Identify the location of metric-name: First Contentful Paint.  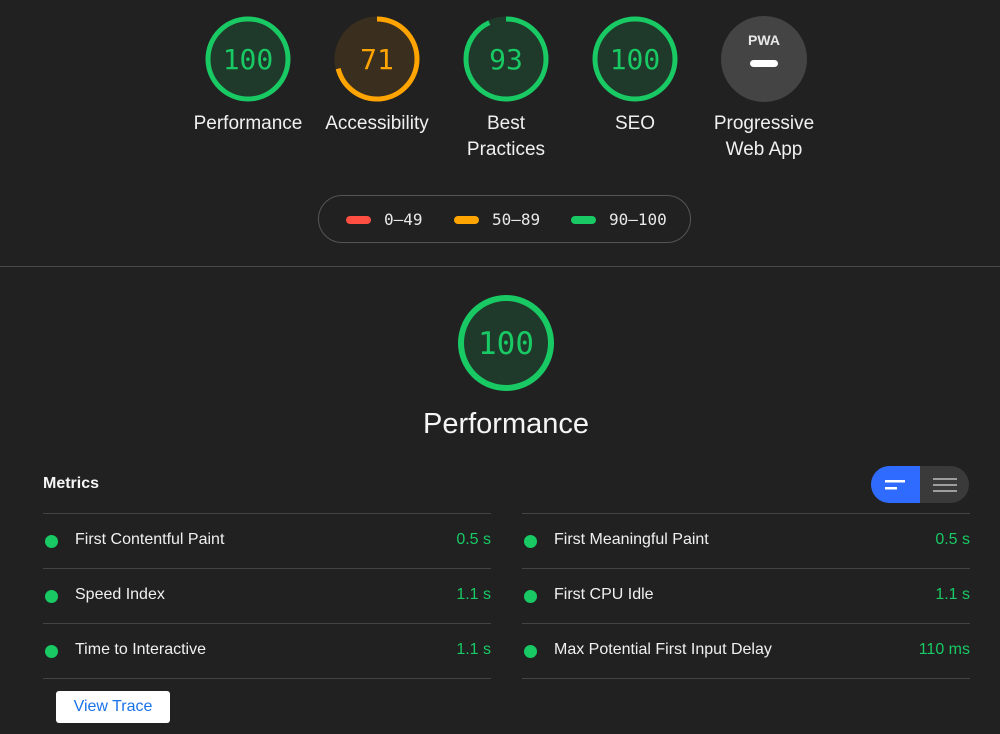
(150, 539).